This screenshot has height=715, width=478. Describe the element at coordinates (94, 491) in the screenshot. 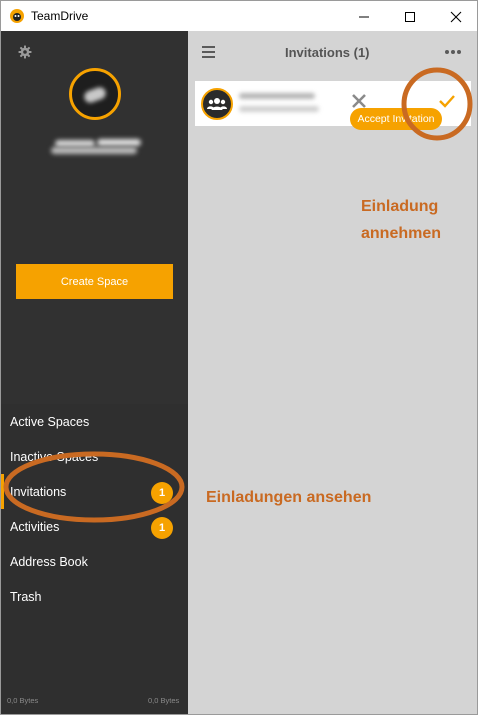

I see `sidebar-item-invitations: Invitations 1` at that location.